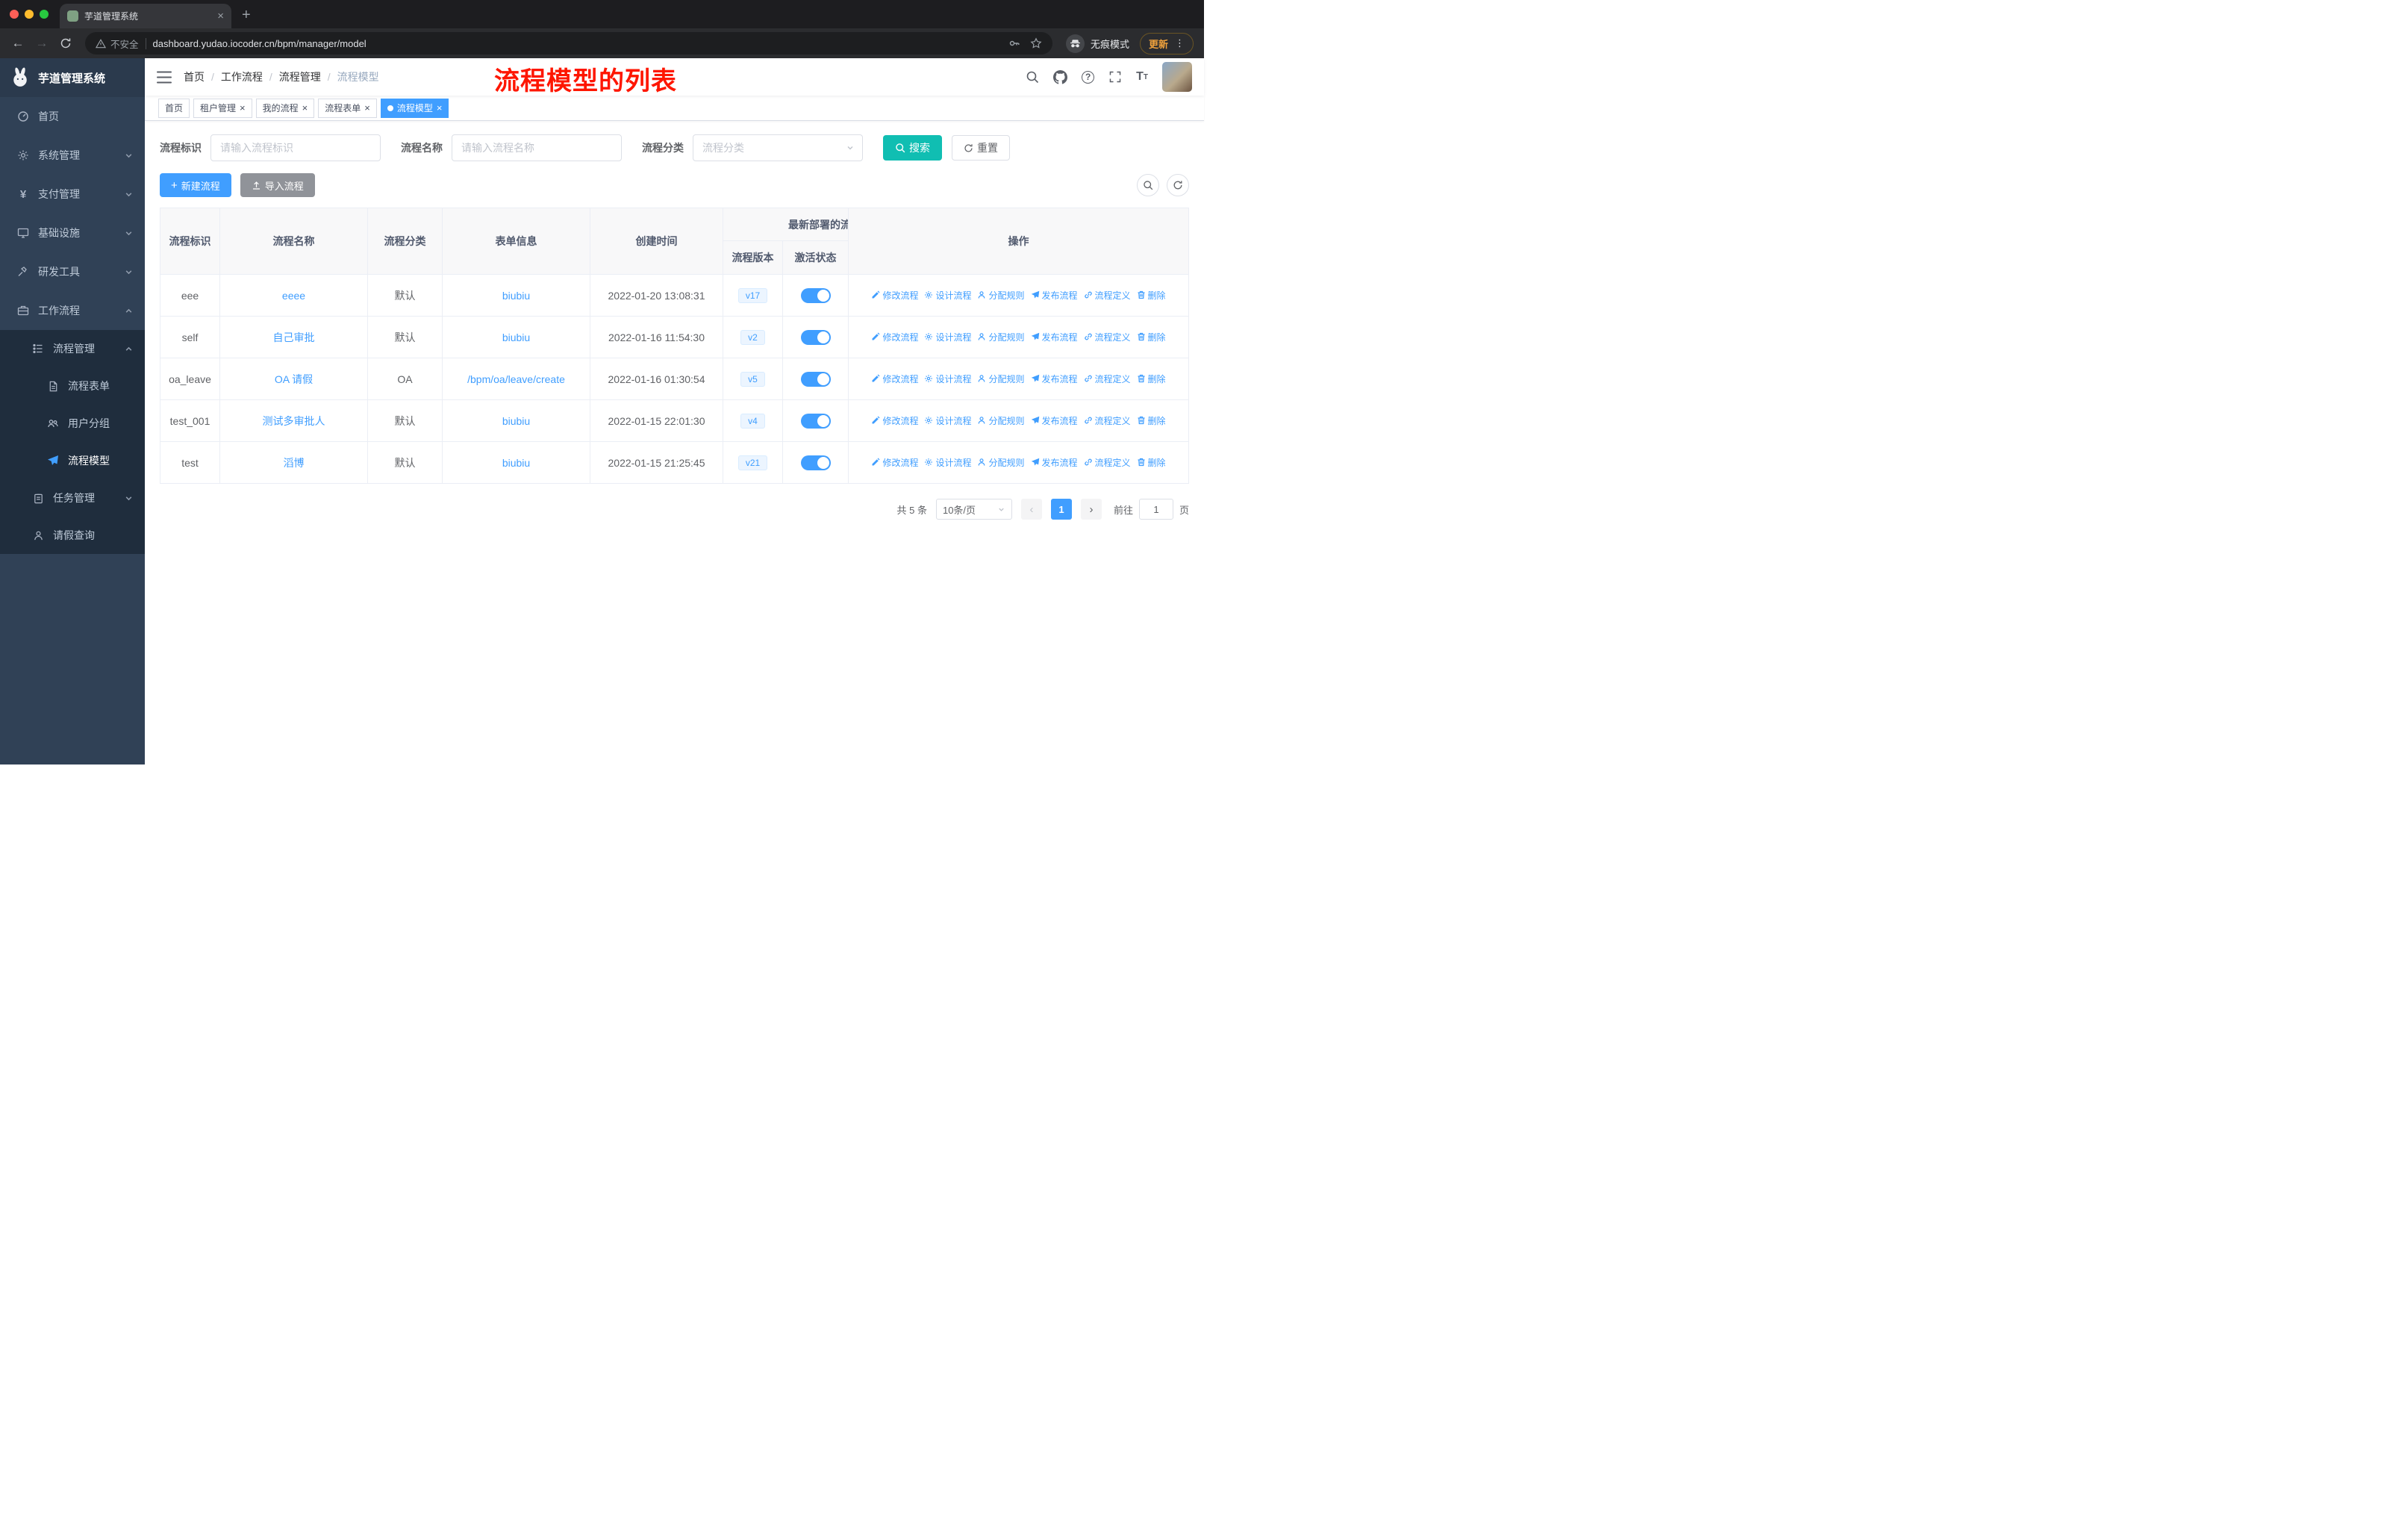 This screenshot has width=2408, height=1529. I want to click on github-icon, so click(1060, 77).